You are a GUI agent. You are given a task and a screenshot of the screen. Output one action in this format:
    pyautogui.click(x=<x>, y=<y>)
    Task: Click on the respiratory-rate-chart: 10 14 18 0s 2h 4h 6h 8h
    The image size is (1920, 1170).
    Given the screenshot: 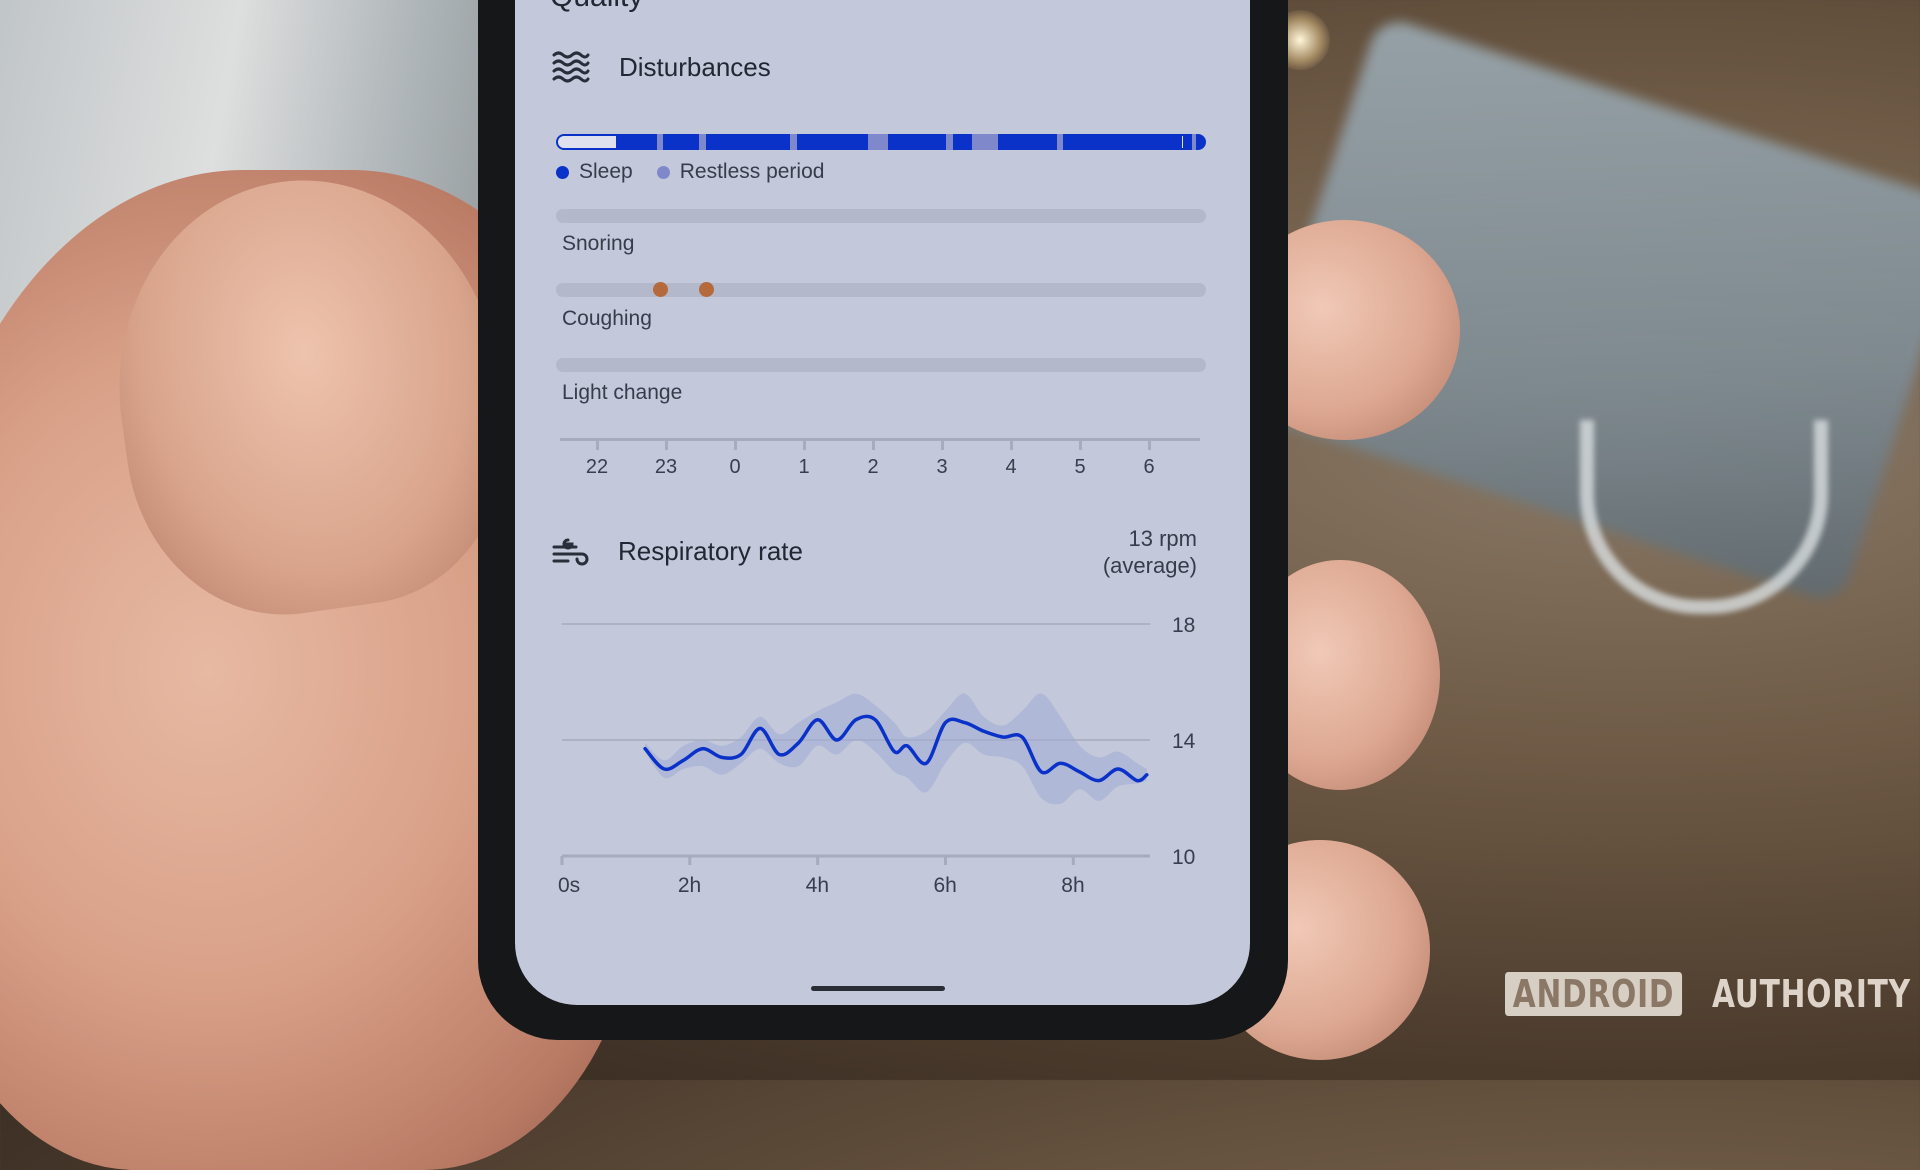 What is the action you would take?
    pyautogui.click(x=882, y=750)
    